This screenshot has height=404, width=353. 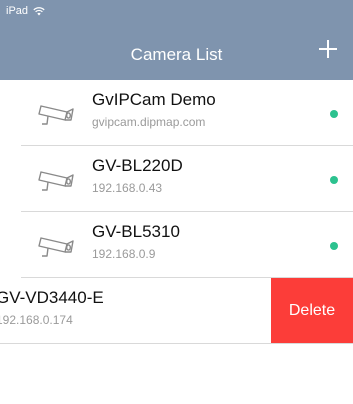 What do you see at coordinates (154, 99) in the screenshot?
I see `camera-name: GvIPCam Demo` at bounding box center [154, 99].